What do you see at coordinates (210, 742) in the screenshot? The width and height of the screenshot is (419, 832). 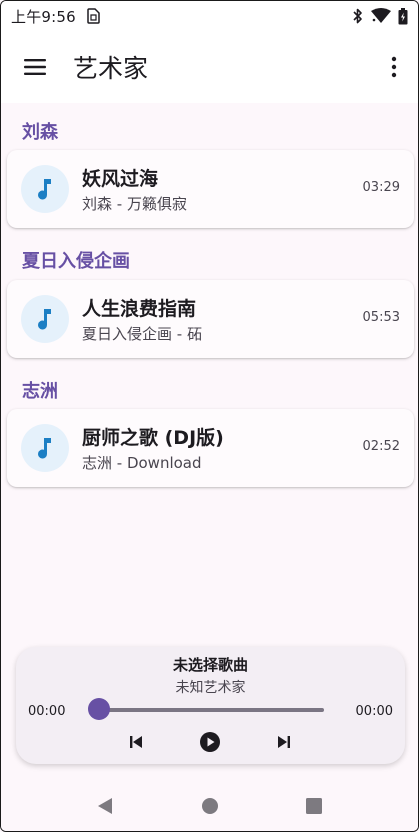 I see `play-icon` at bounding box center [210, 742].